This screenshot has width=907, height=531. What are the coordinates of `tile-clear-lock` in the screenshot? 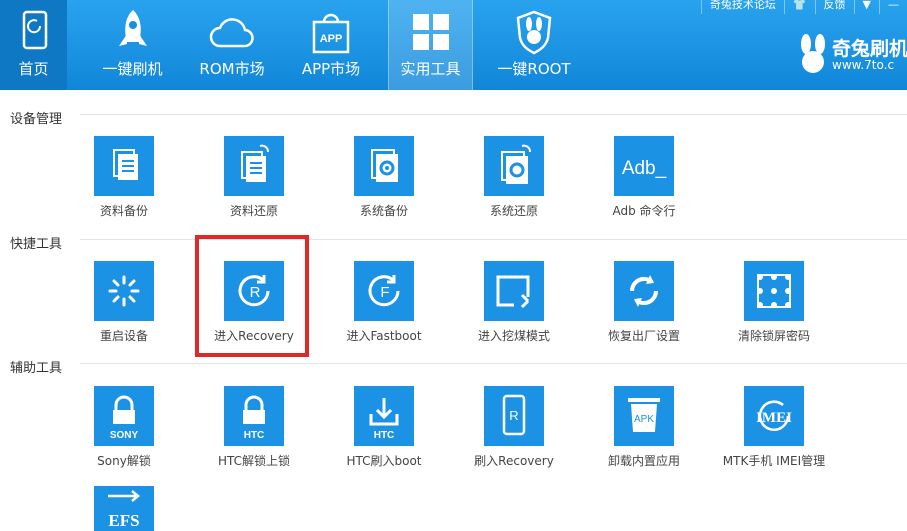 It's located at (774, 291).